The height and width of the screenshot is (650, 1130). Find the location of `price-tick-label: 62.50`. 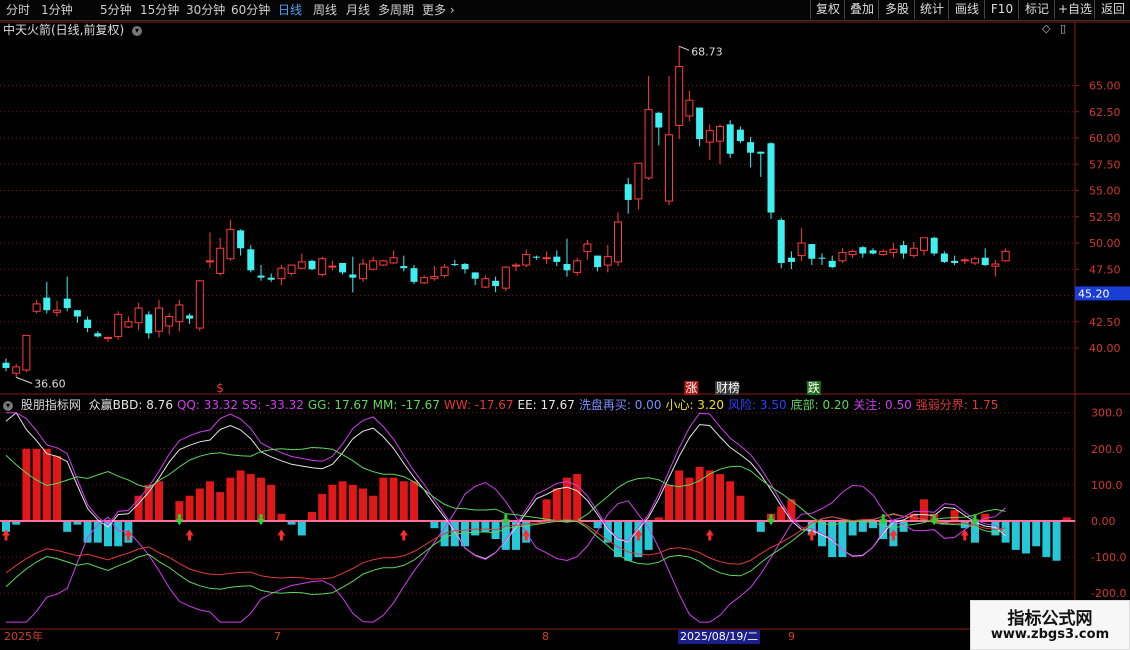

price-tick-label: 62.50 is located at coordinates (1105, 112).